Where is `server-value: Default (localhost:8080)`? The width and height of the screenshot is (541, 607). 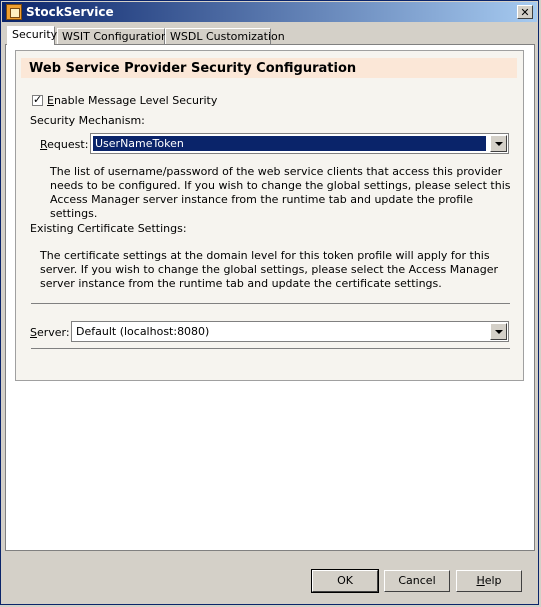
server-value: Default (localhost:8080) is located at coordinates (143, 331).